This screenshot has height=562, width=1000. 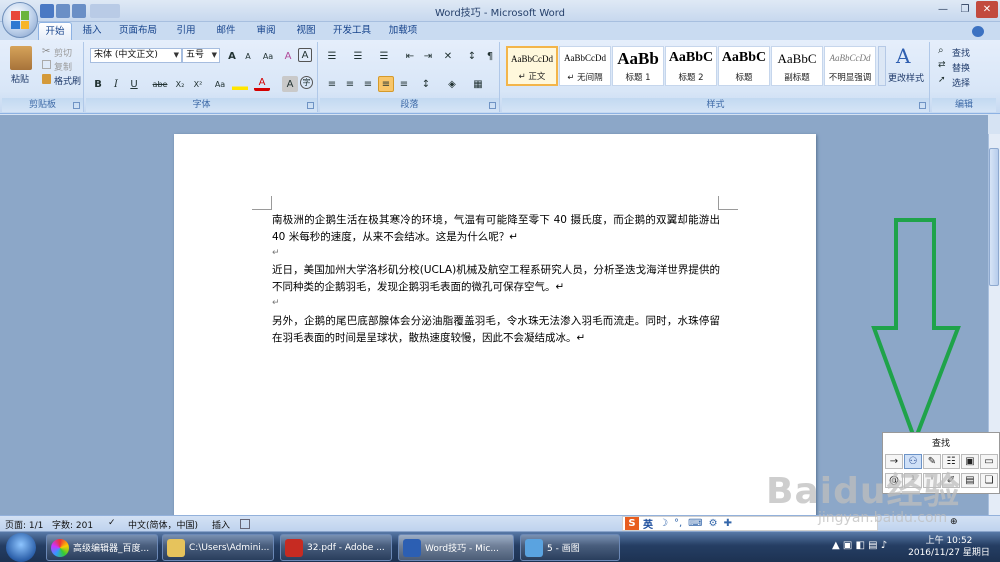 What do you see at coordinates (490, 56) in the screenshot?
I see `show-marks-icon: ¶` at bounding box center [490, 56].